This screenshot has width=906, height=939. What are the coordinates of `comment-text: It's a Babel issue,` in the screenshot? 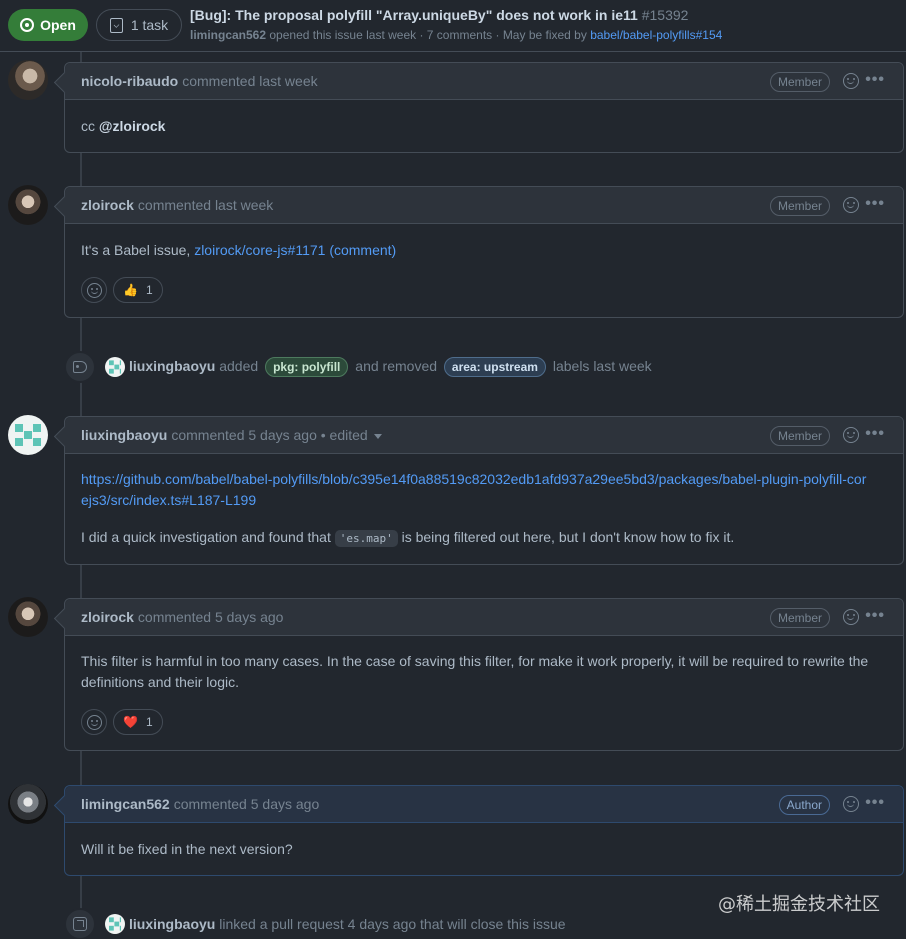 It's located at (136, 250).